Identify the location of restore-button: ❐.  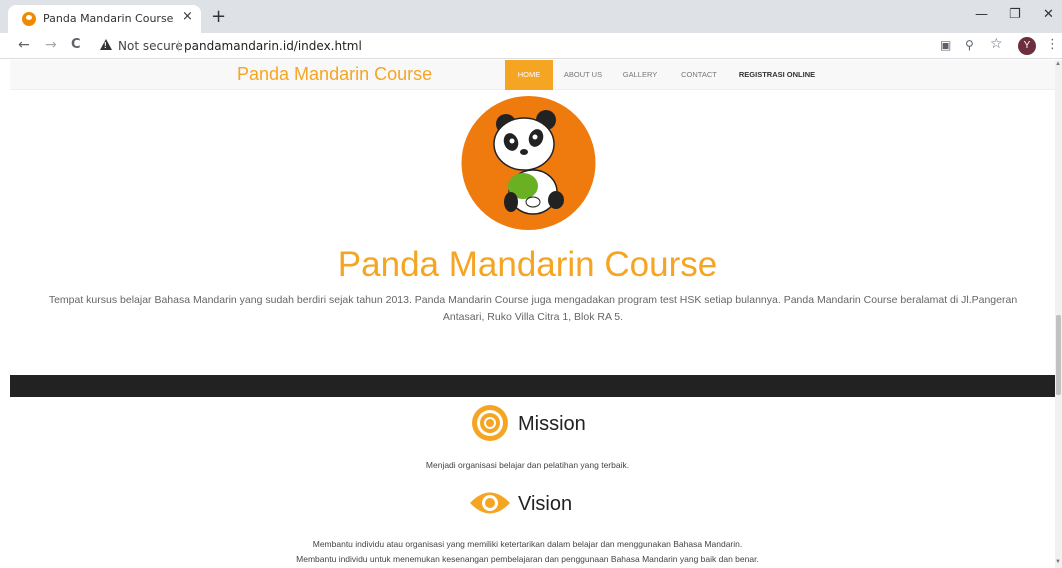
(1015, 14).